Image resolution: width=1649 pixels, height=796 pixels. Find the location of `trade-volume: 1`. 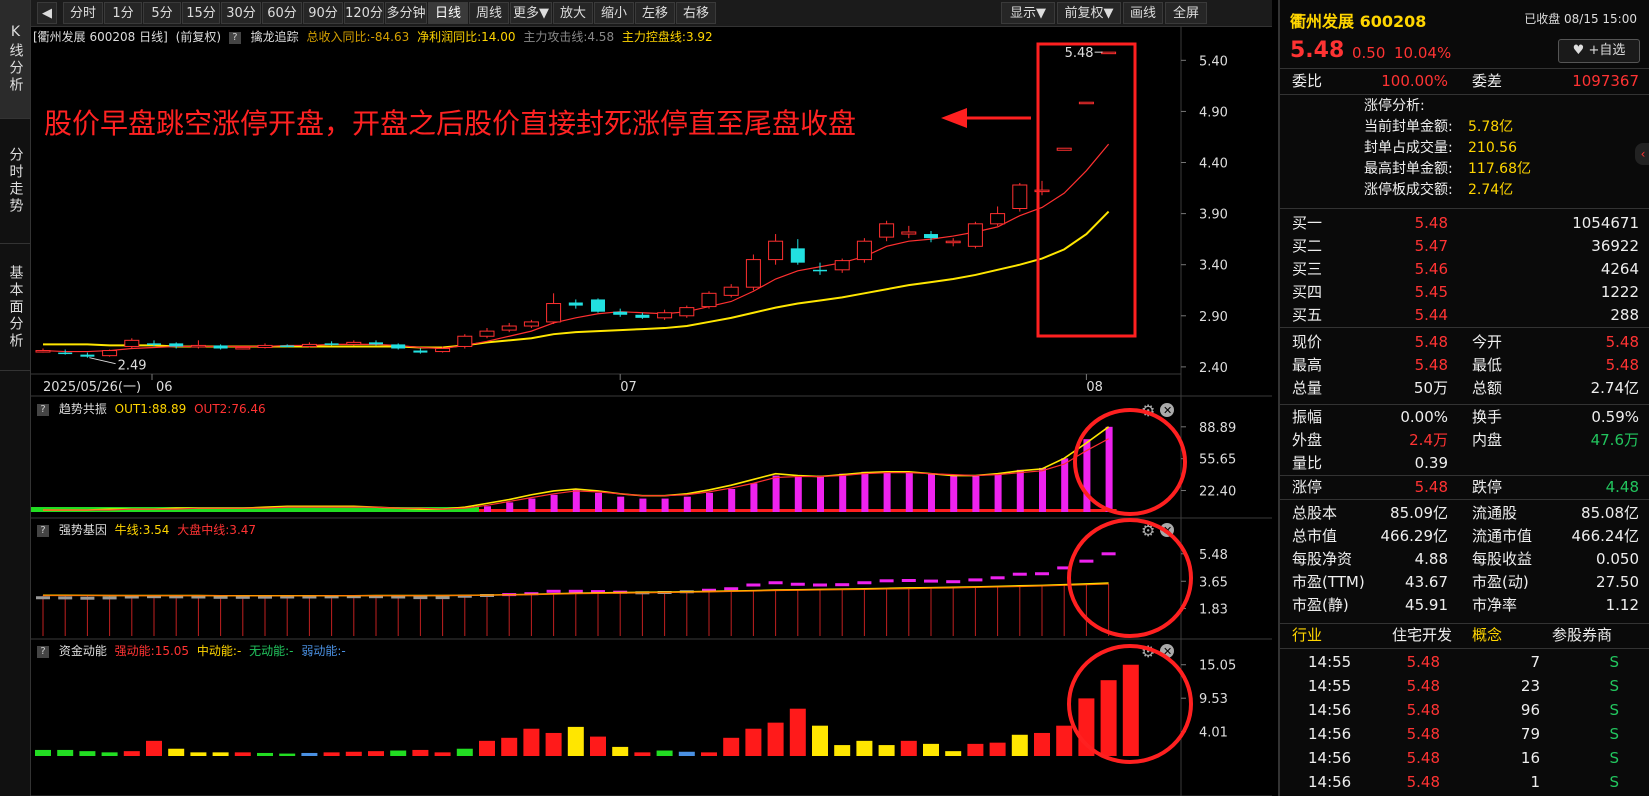

trade-volume: 1 is located at coordinates (1535, 782).